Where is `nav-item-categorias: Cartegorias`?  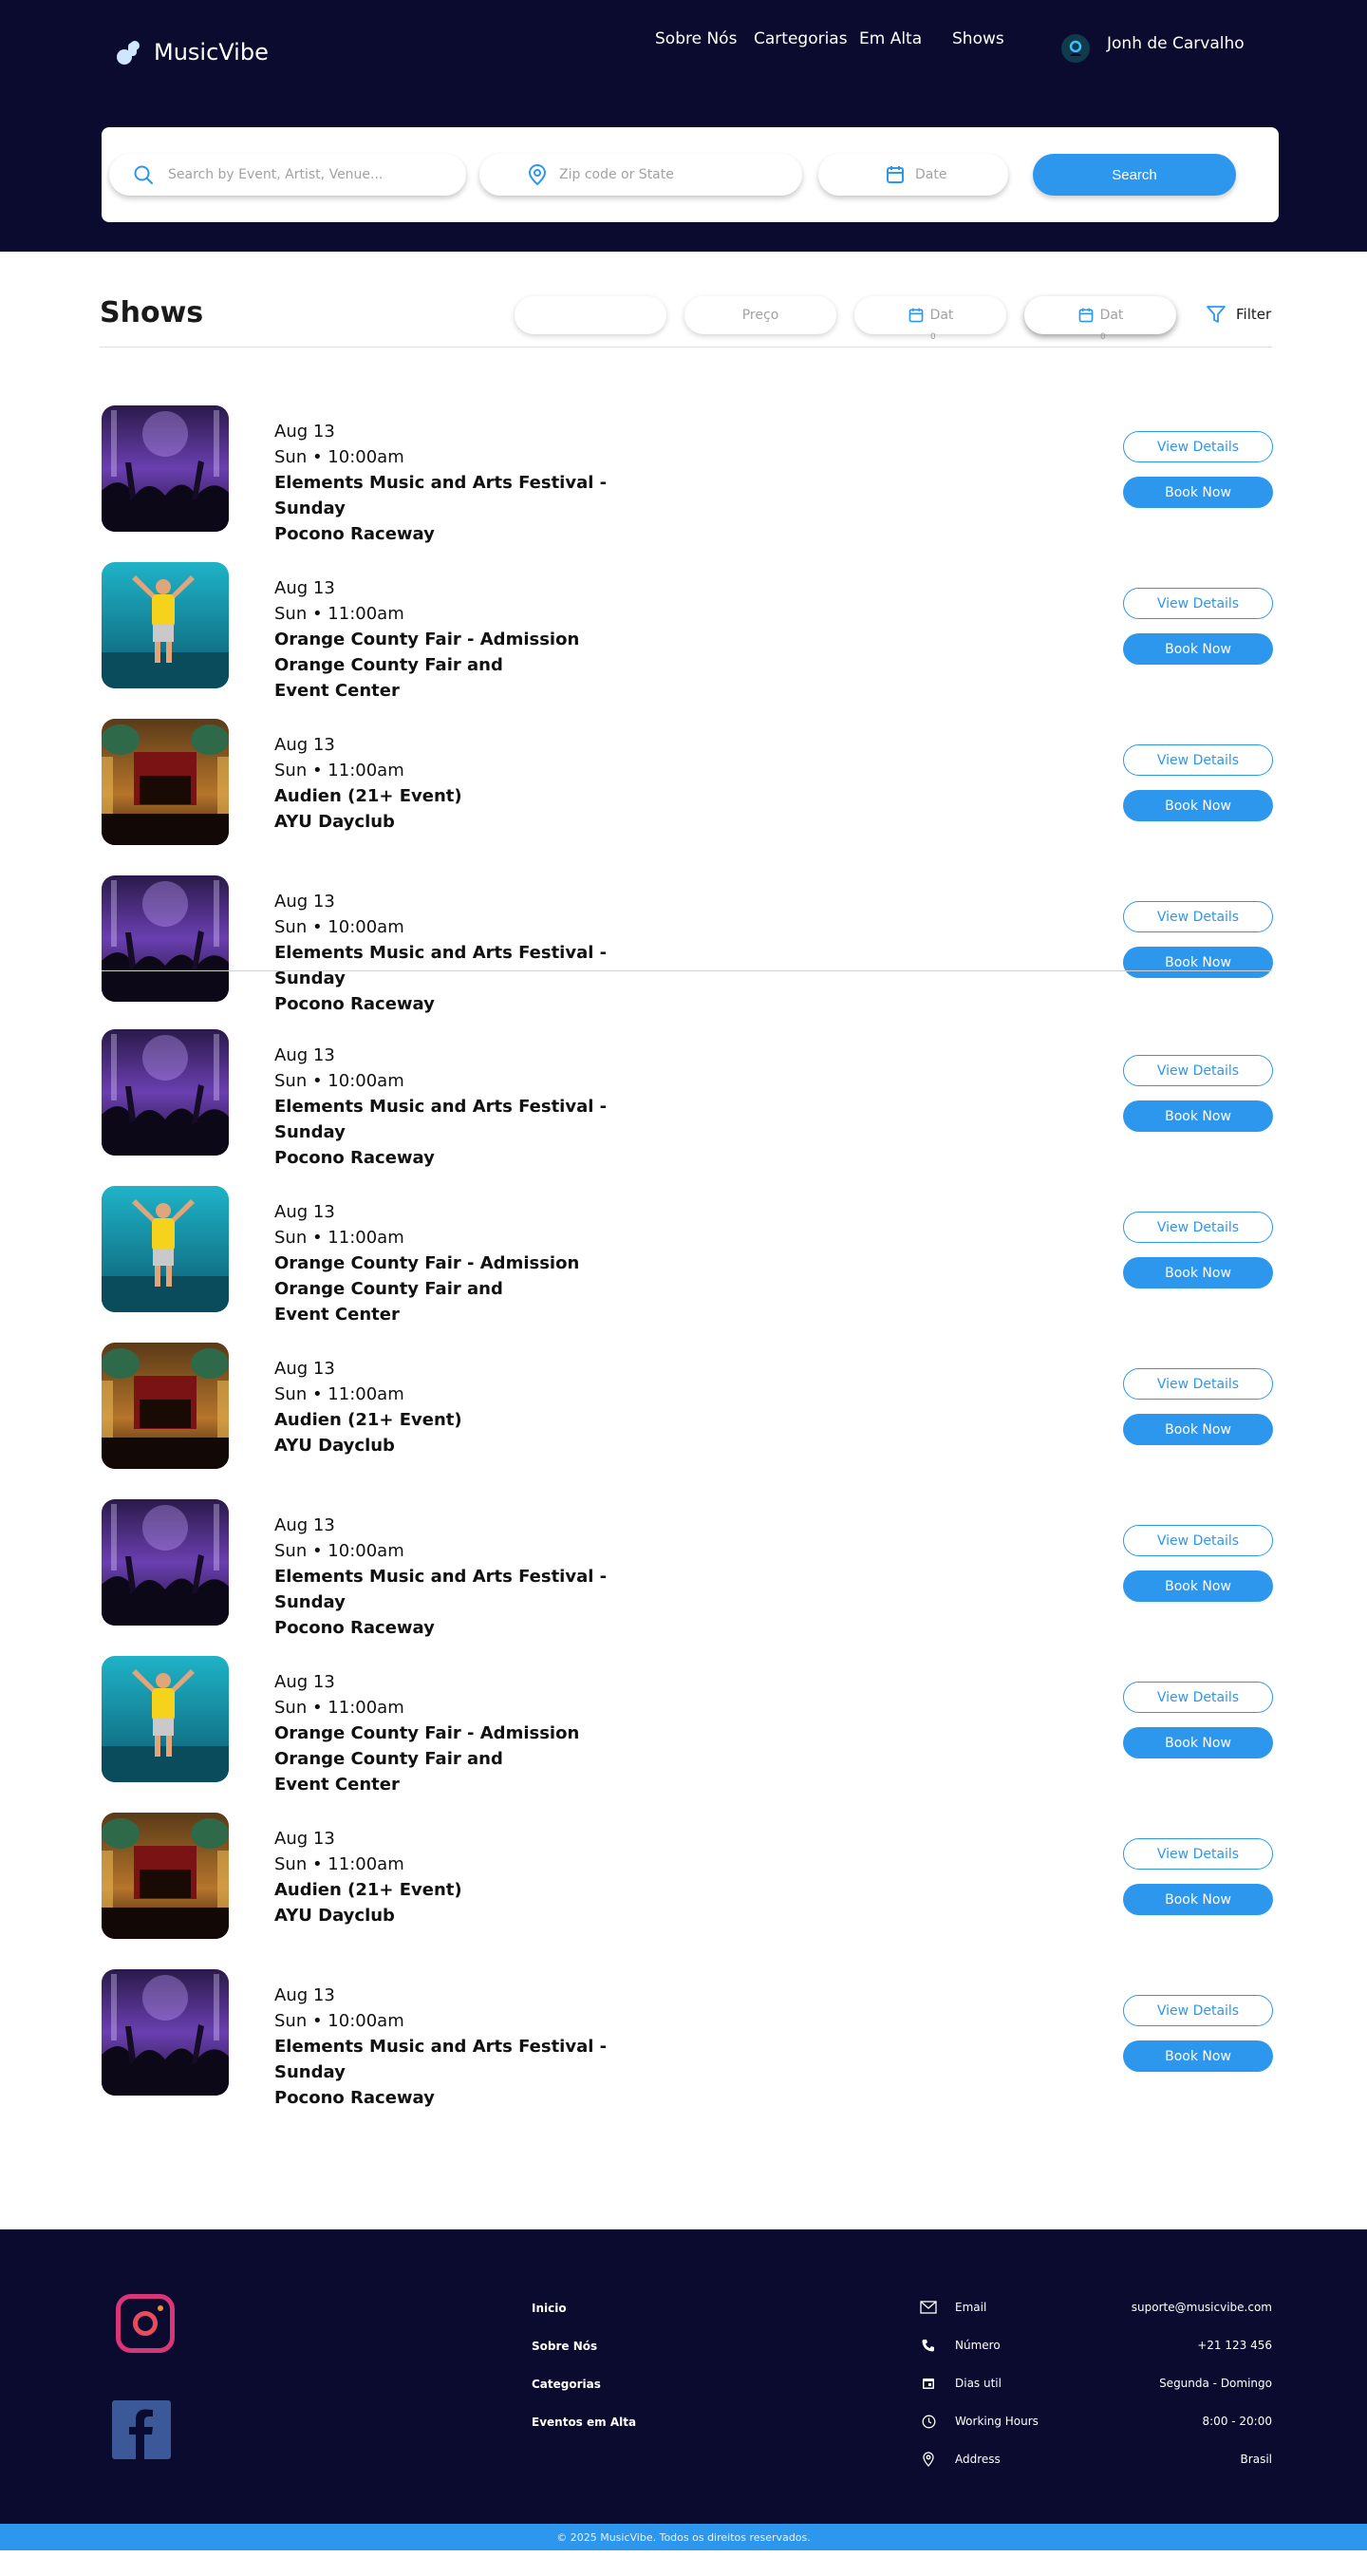 nav-item-categorias: Cartegorias is located at coordinates (801, 38).